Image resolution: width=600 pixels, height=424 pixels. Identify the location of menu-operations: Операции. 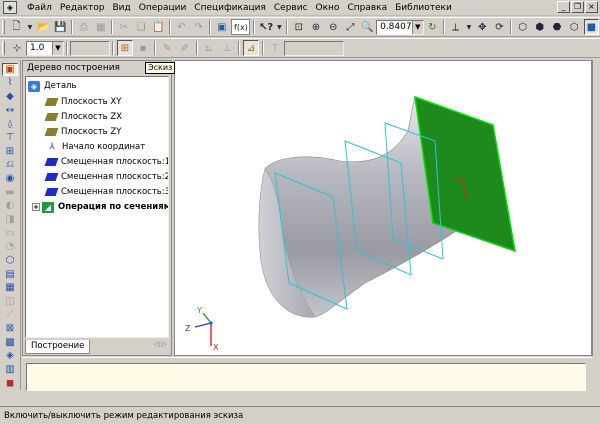
(163, 8).